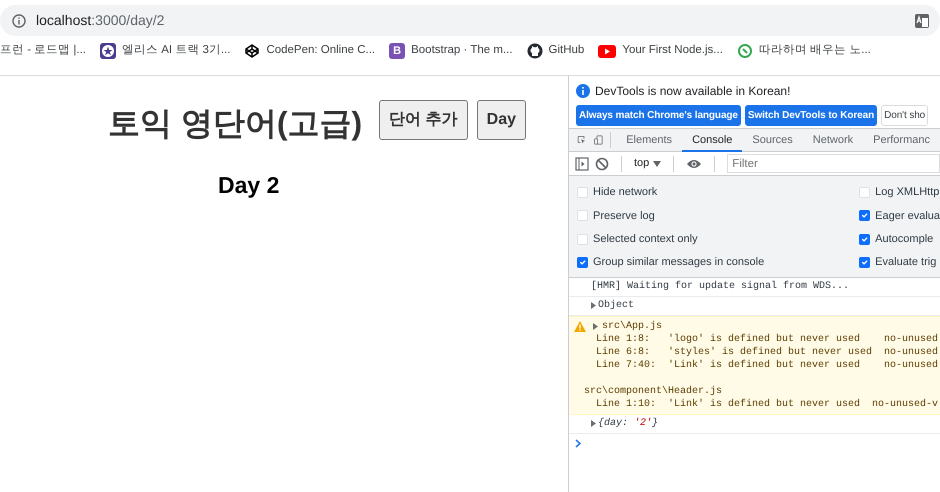 This screenshot has width=940, height=492. What do you see at coordinates (922, 20) in the screenshot?
I see `translate-icon` at bounding box center [922, 20].